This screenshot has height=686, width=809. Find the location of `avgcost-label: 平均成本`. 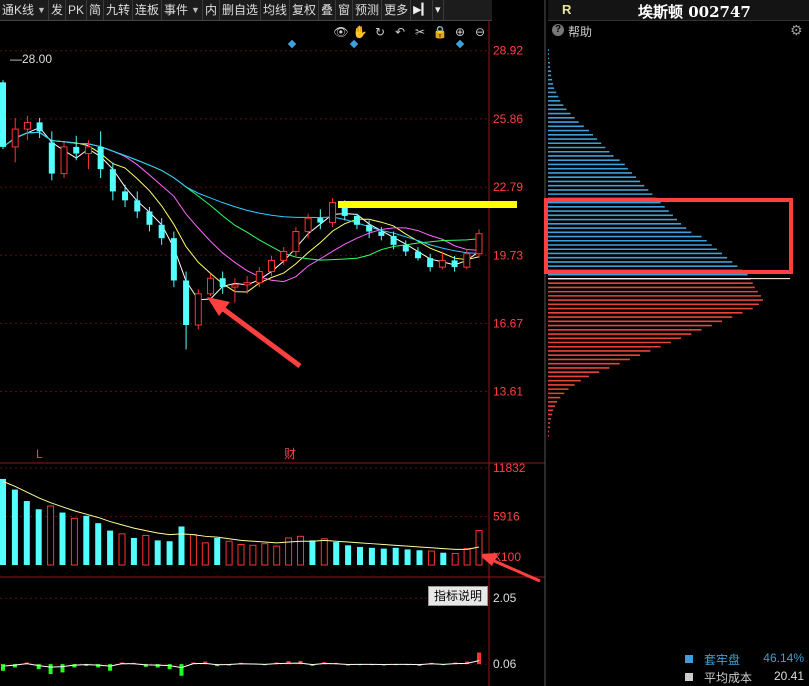

avgcost-label: 平均成本 is located at coordinates (728, 678).